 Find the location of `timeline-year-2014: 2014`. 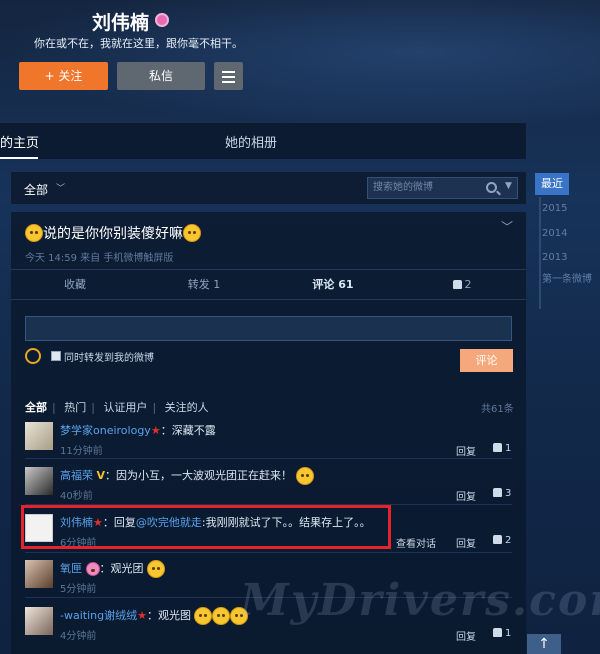

timeline-year-2014: 2014 is located at coordinates (554, 233).